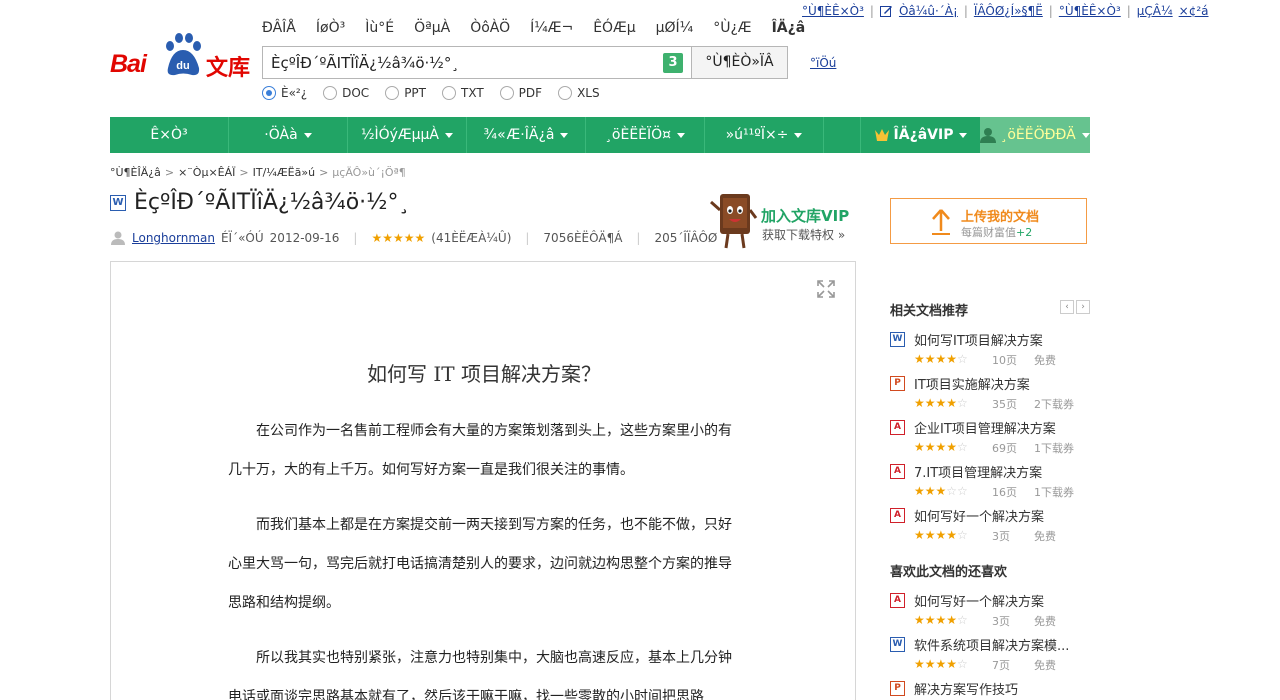 The width and height of the screenshot is (1280, 700). Describe the element at coordinates (330, 28) in the screenshot. I see `top-nav-item: ÍøÒ³` at that location.